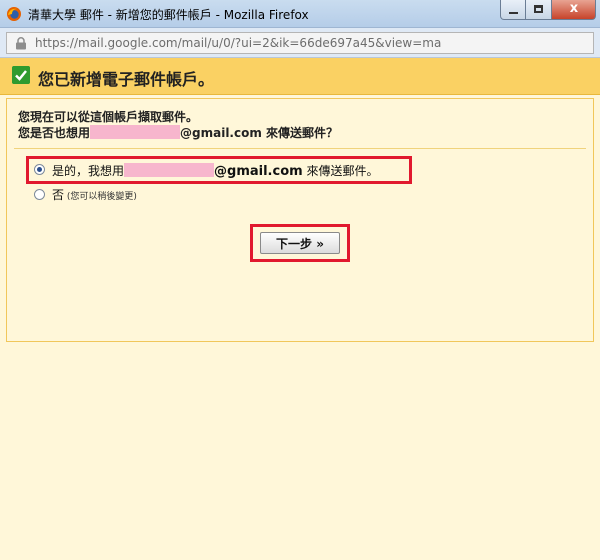 Image resolution: width=600 pixels, height=560 pixels. Describe the element at coordinates (340, 171) in the screenshot. I see `option-yes-suffix: 來傳送郵件。` at that location.